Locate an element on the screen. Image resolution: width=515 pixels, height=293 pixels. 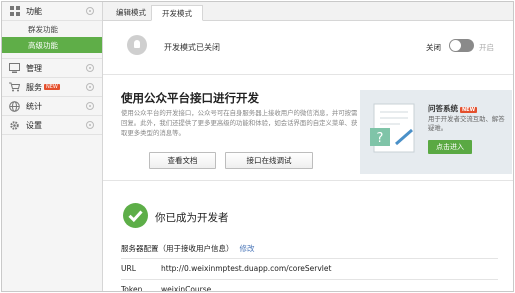
monitor-icon is located at coordinates (14, 68).